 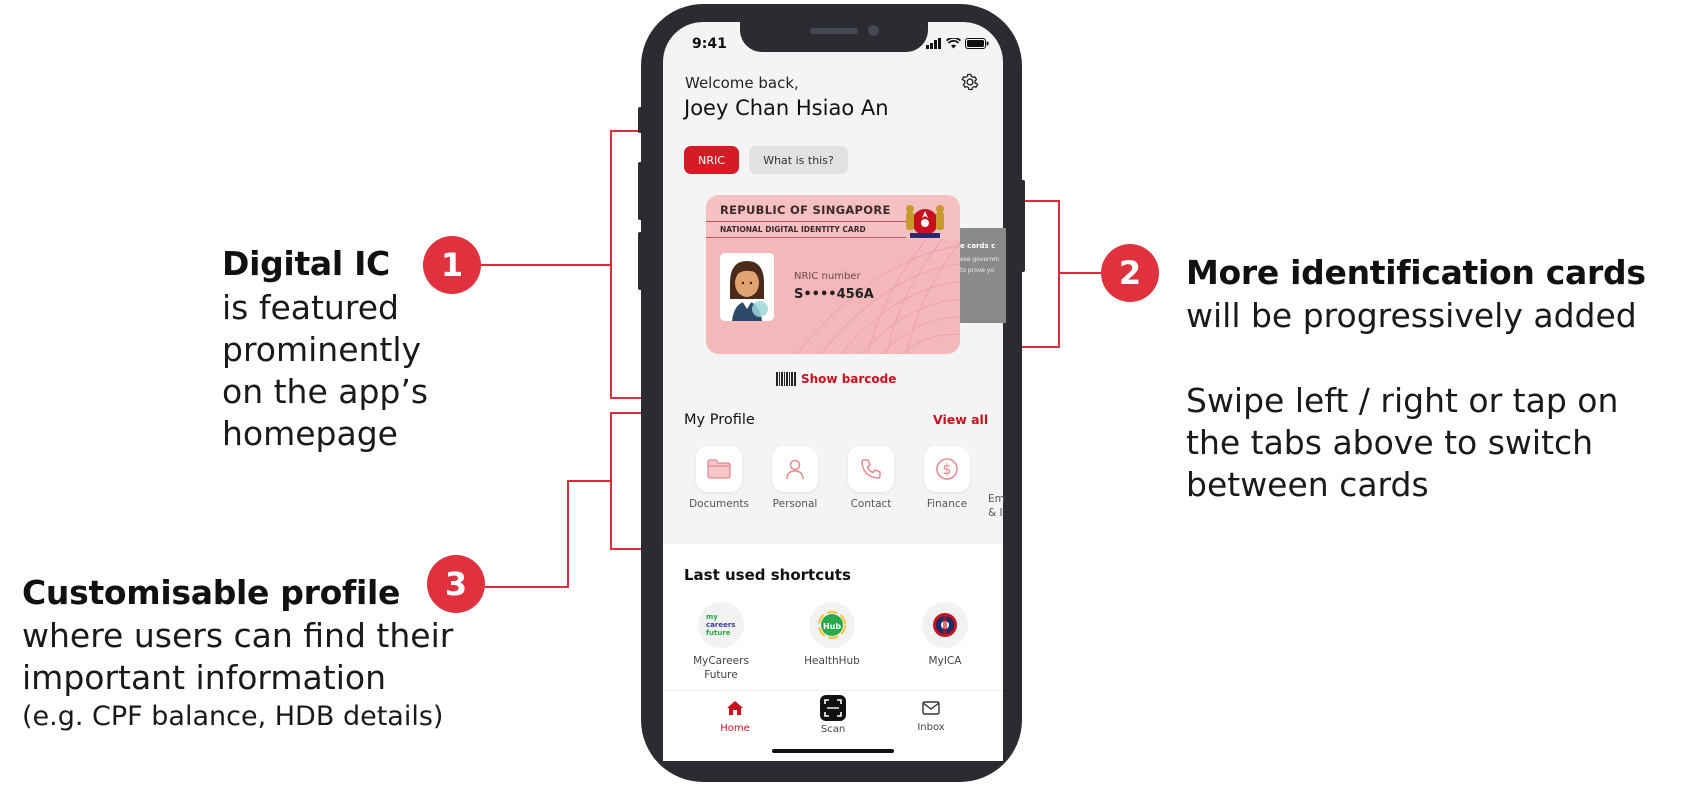 What do you see at coordinates (978, 246) in the screenshot?
I see `peek-card-text: e cards c` at bounding box center [978, 246].